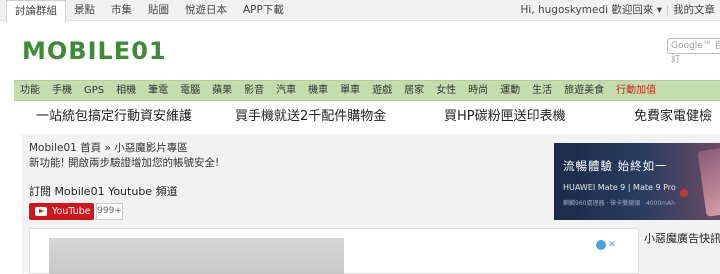  I want to click on category-features: 功能, so click(30, 91).